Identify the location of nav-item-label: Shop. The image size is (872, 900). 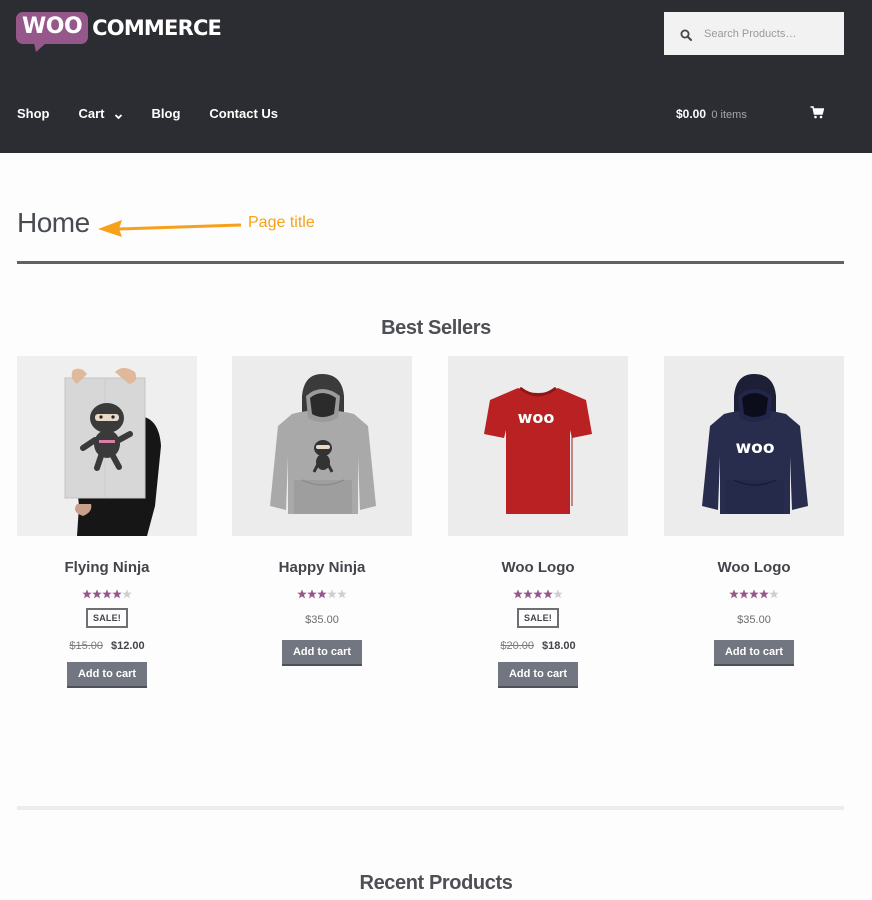
(33, 113).